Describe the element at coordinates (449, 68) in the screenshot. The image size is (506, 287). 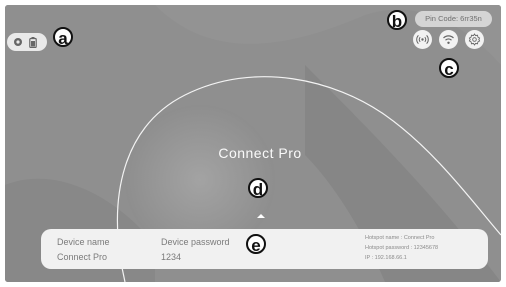
I see `callout-c: c` at that location.